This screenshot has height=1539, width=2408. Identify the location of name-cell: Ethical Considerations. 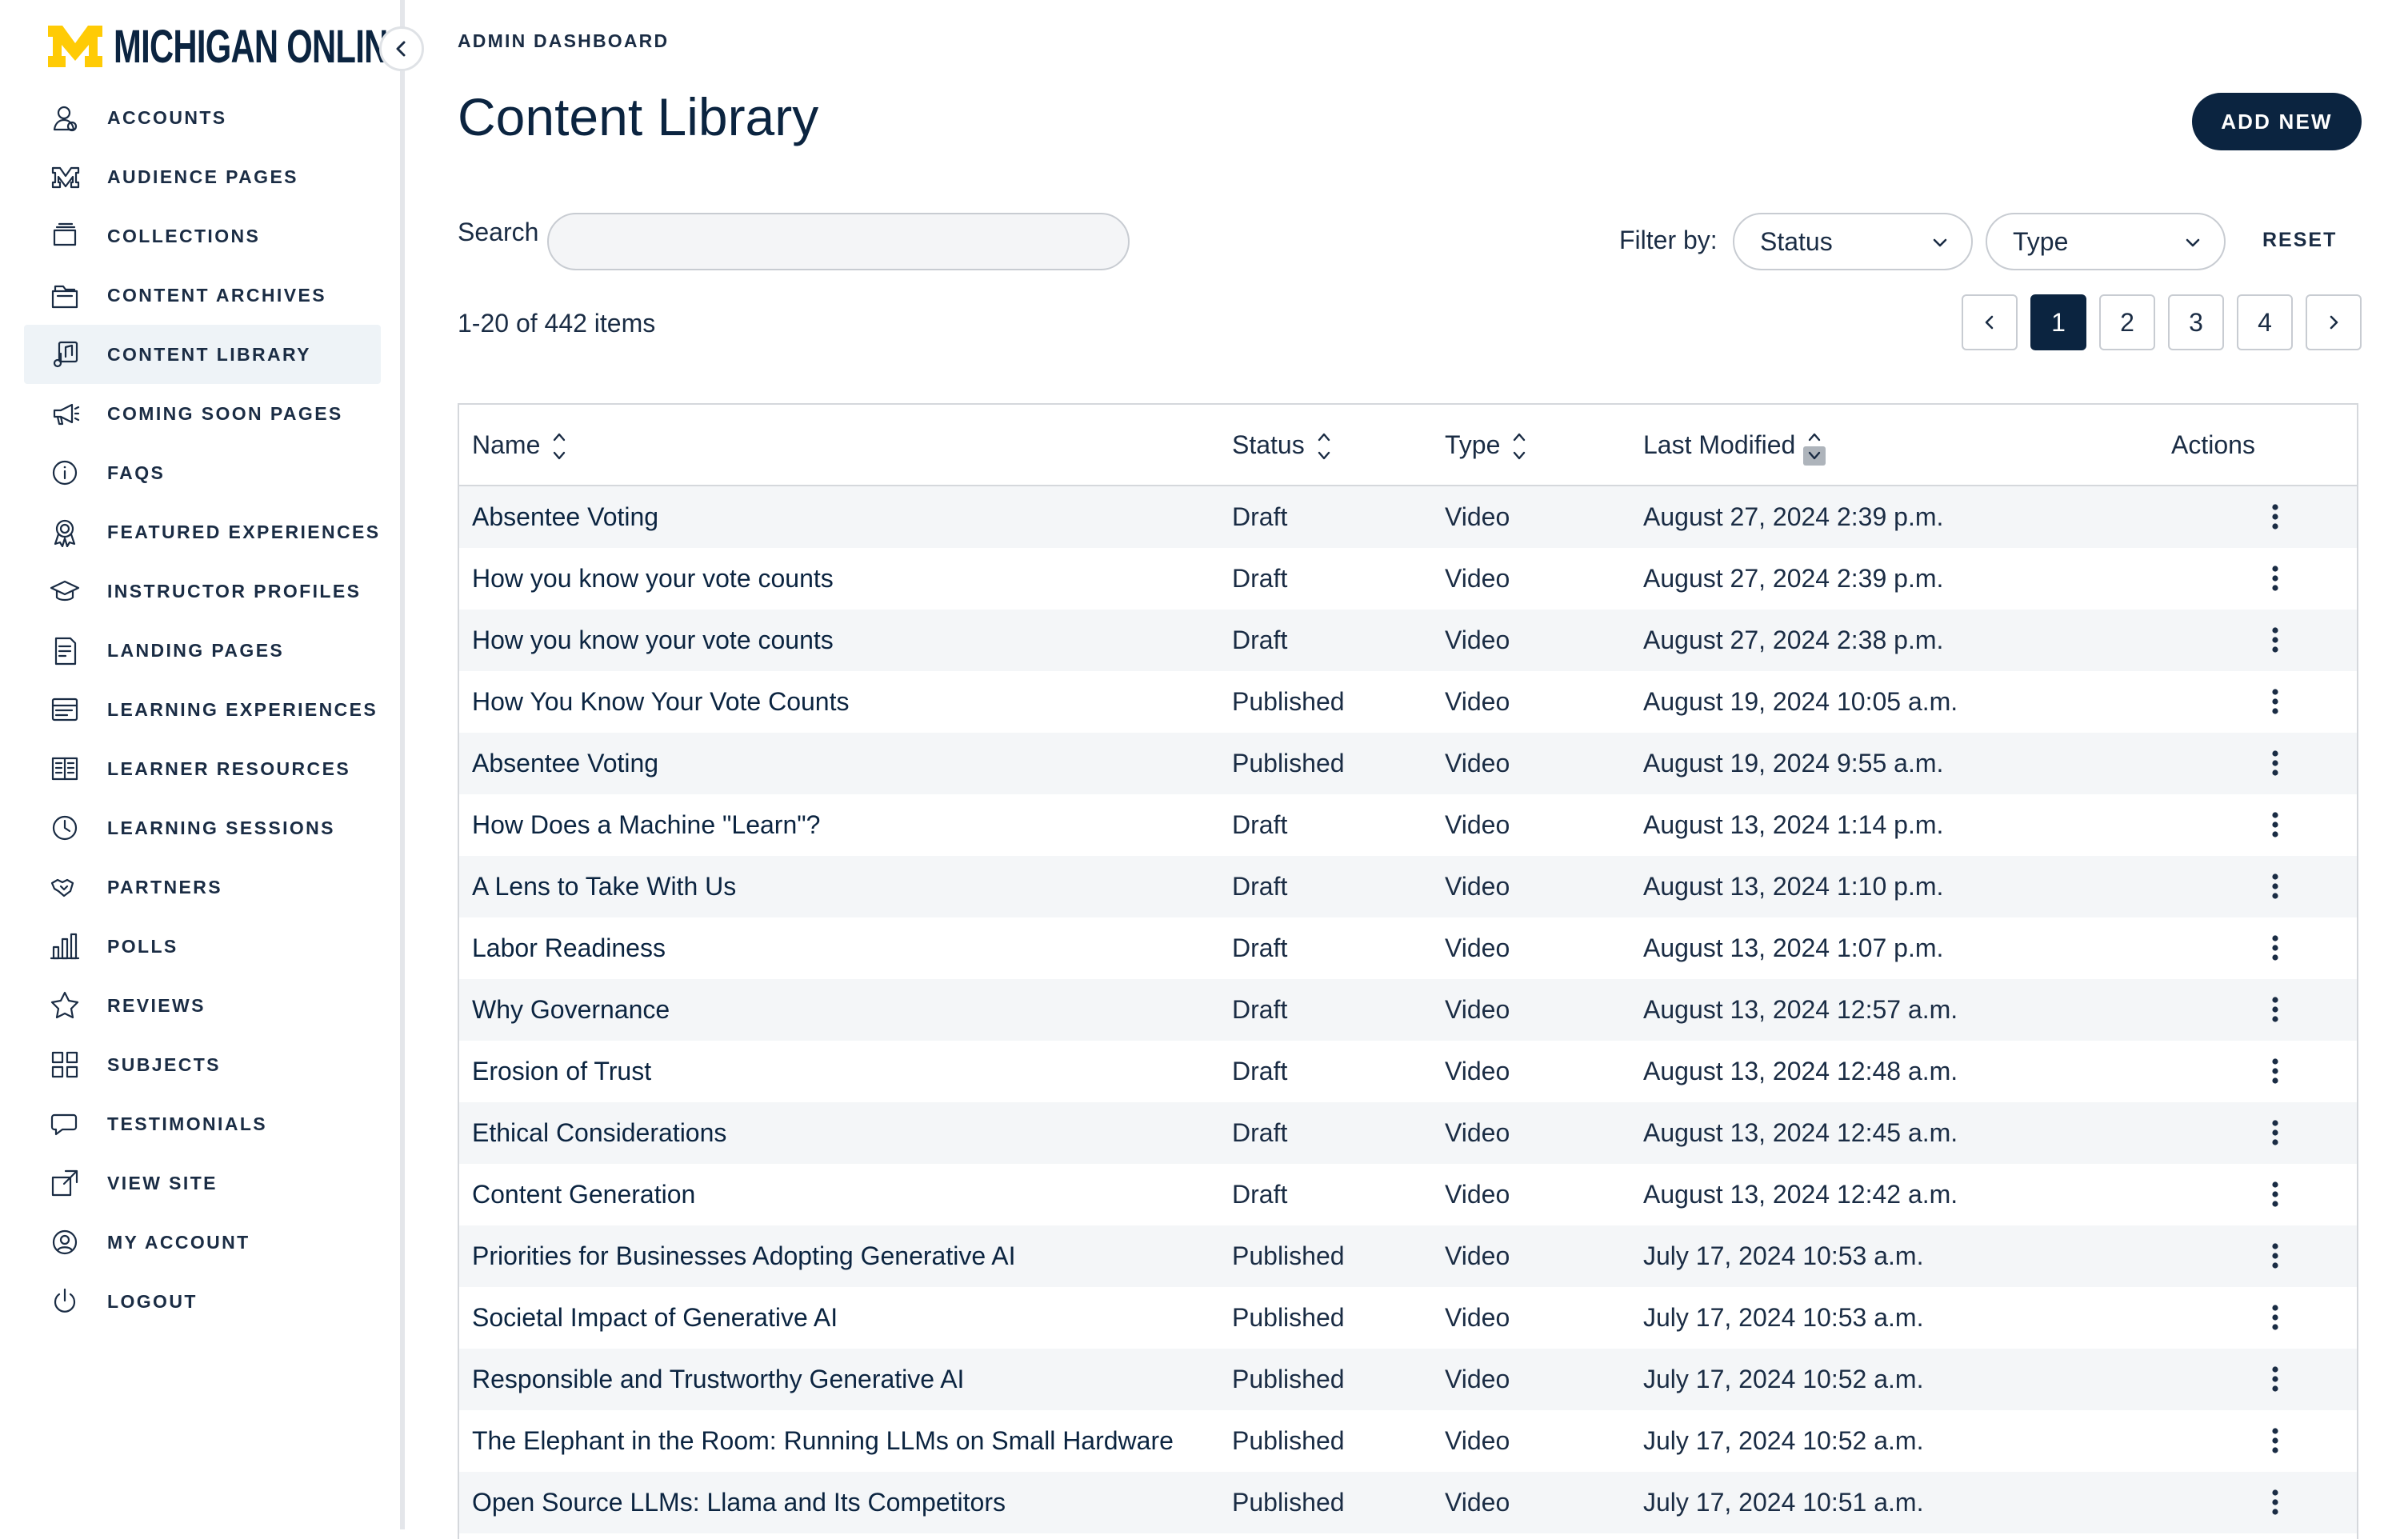
(599, 1133).